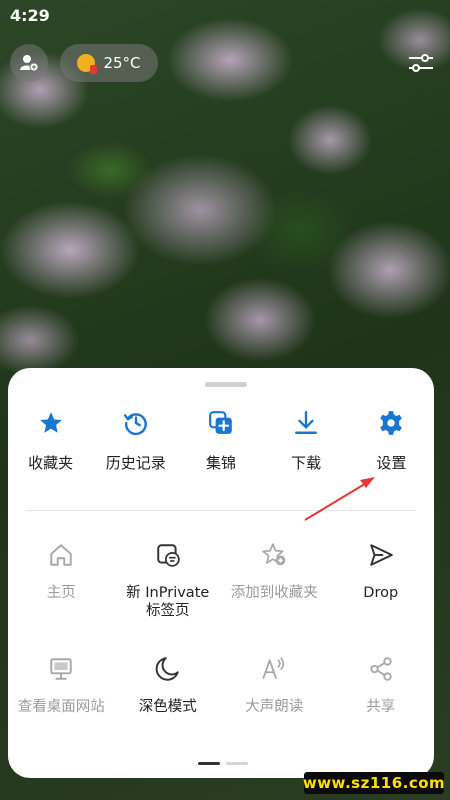 The image size is (450, 800). I want to click on profile-icon, so click(29, 63).